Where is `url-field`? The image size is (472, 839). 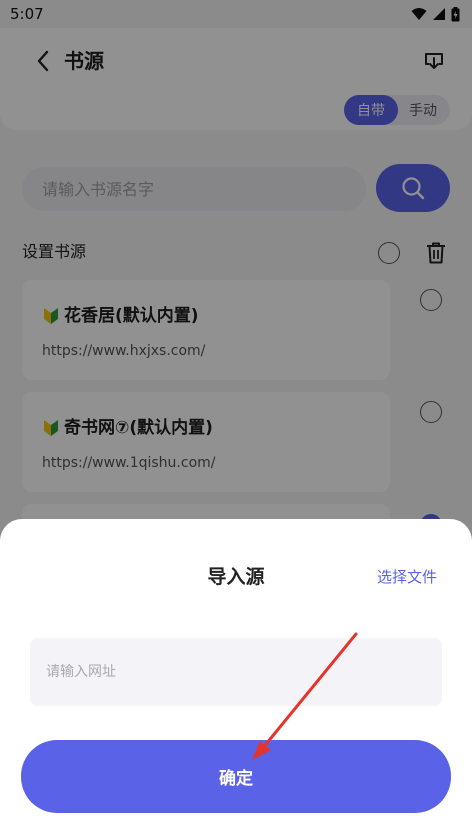 url-field is located at coordinates (236, 672).